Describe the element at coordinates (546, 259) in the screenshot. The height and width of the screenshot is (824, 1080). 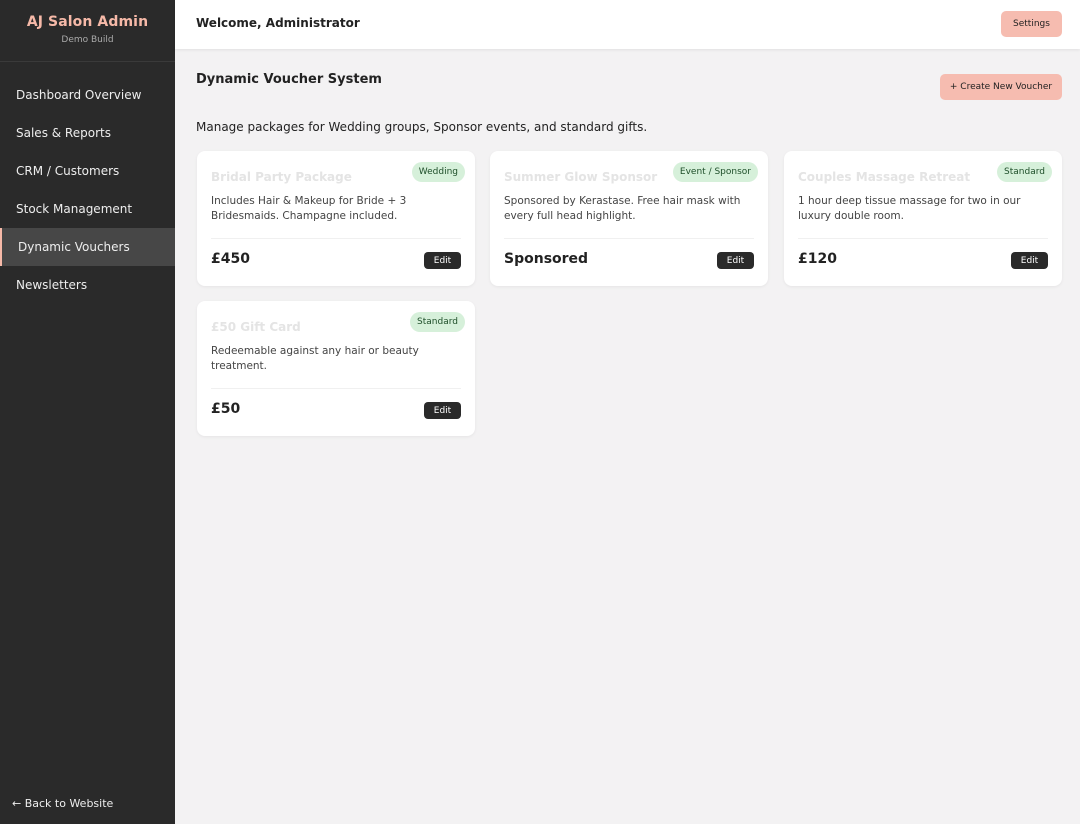
I see `voucher-price: Sponsored` at that location.